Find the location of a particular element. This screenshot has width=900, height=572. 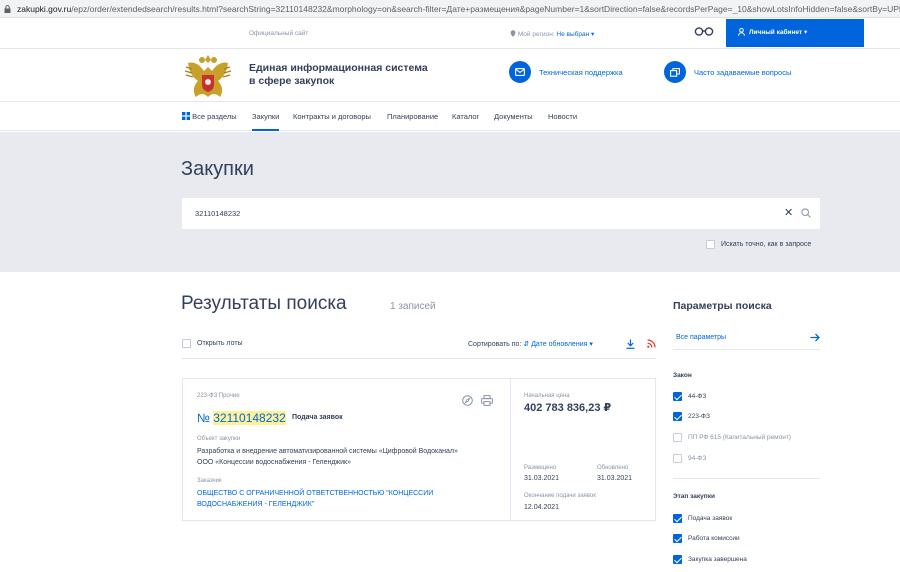

law-type: 223-ФЗ Прочие is located at coordinates (218, 396).